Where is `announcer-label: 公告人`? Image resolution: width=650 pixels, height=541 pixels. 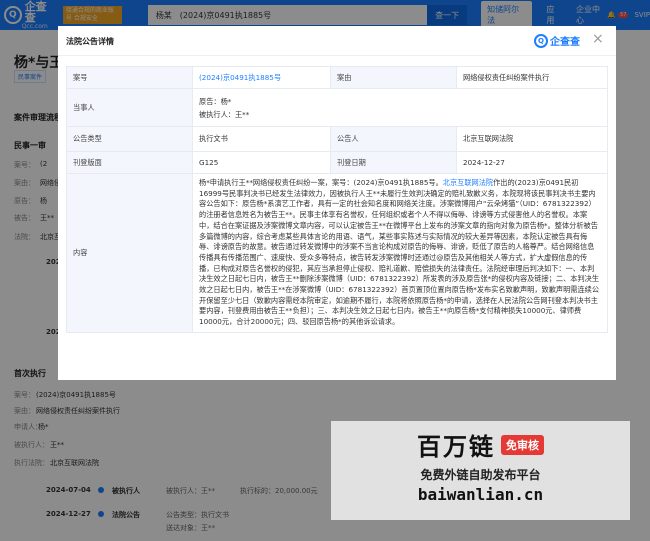
announcer-label: 公告人 is located at coordinates (393, 139).